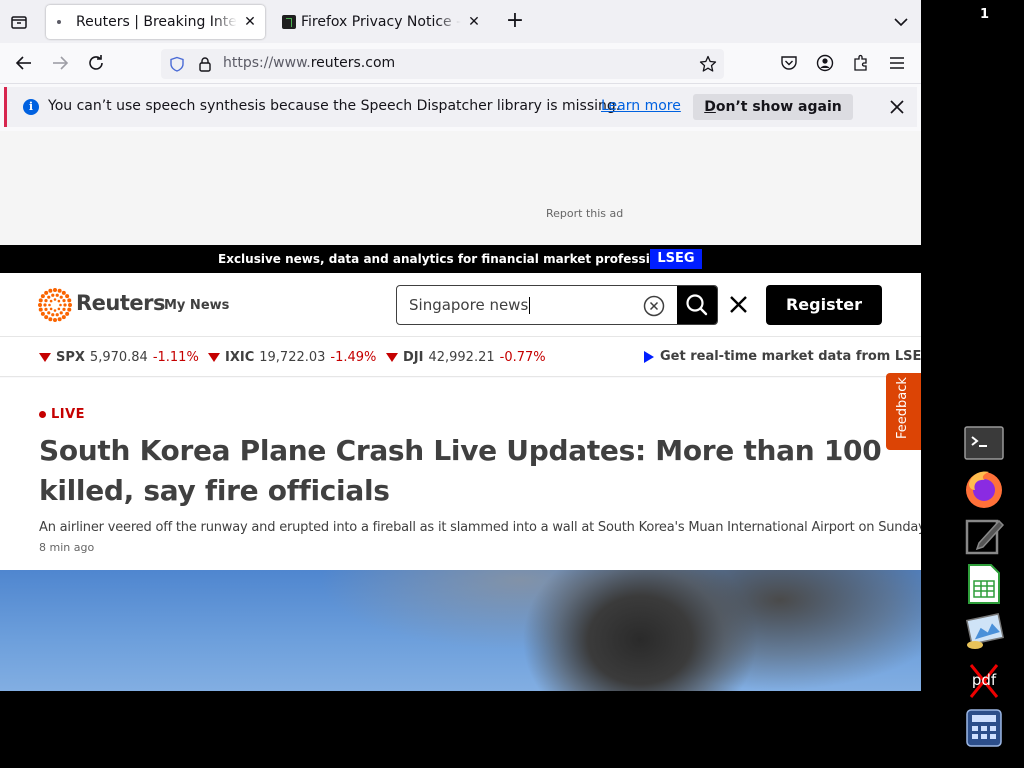 This screenshot has width=1024, height=768. What do you see at coordinates (739, 305) in the screenshot?
I see `close-search-icon` at bounding box center [739, 305].